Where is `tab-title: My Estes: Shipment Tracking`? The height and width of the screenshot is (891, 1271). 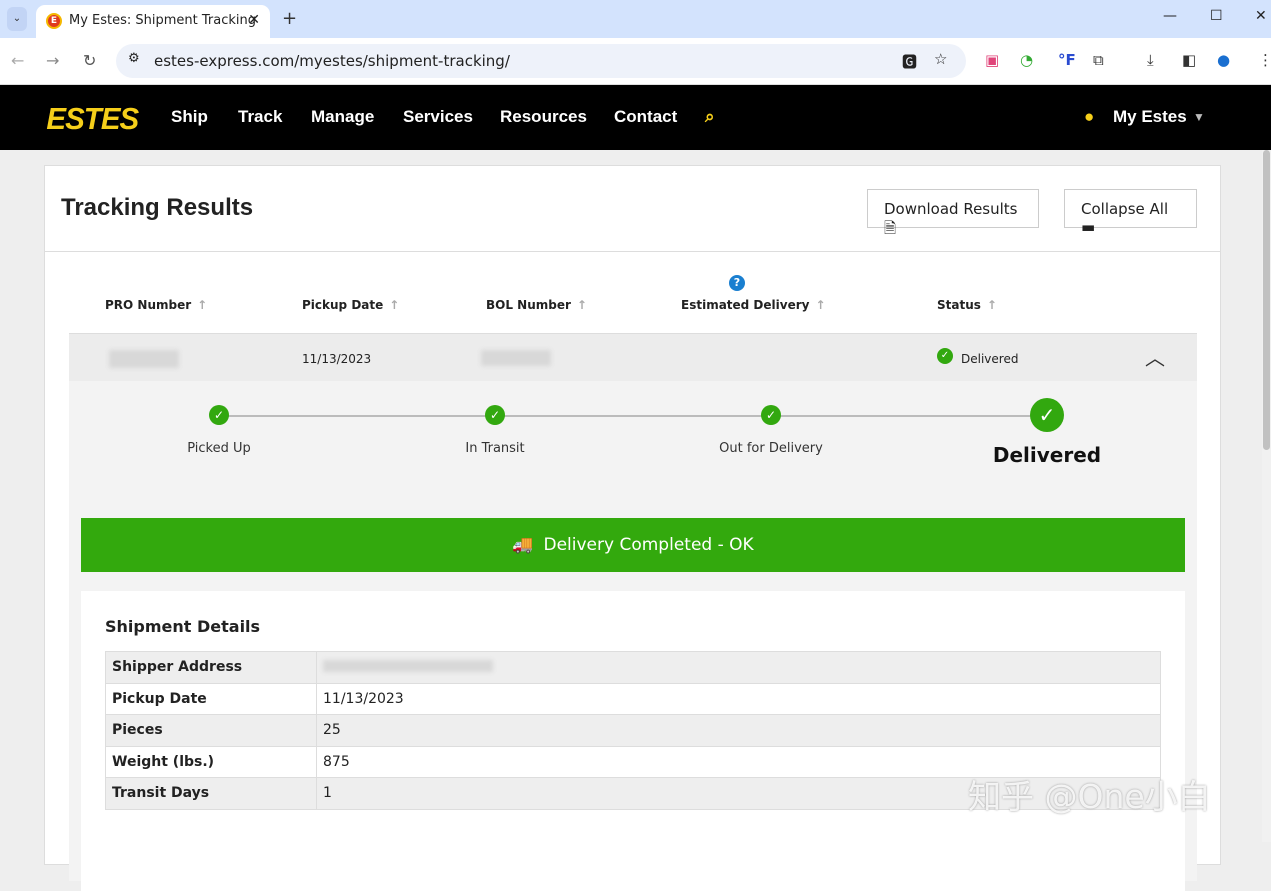
tab-title: My Estes: Shipment Tracking is located at coordinates (163, 20).